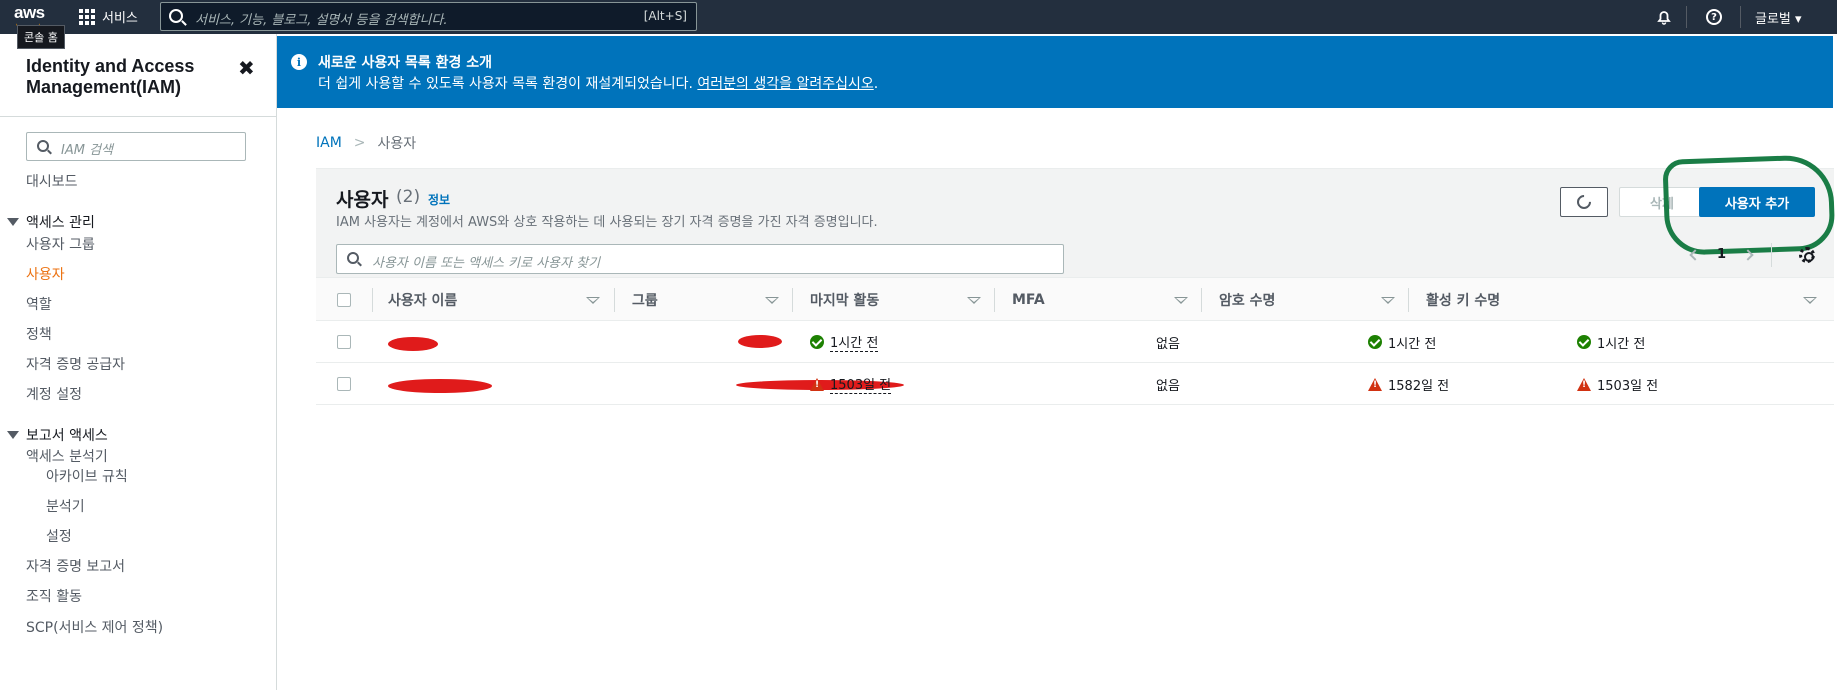 The image size is (1837, 690). I want to click on breadcrumb-users: 사용자, so click(397, 144).